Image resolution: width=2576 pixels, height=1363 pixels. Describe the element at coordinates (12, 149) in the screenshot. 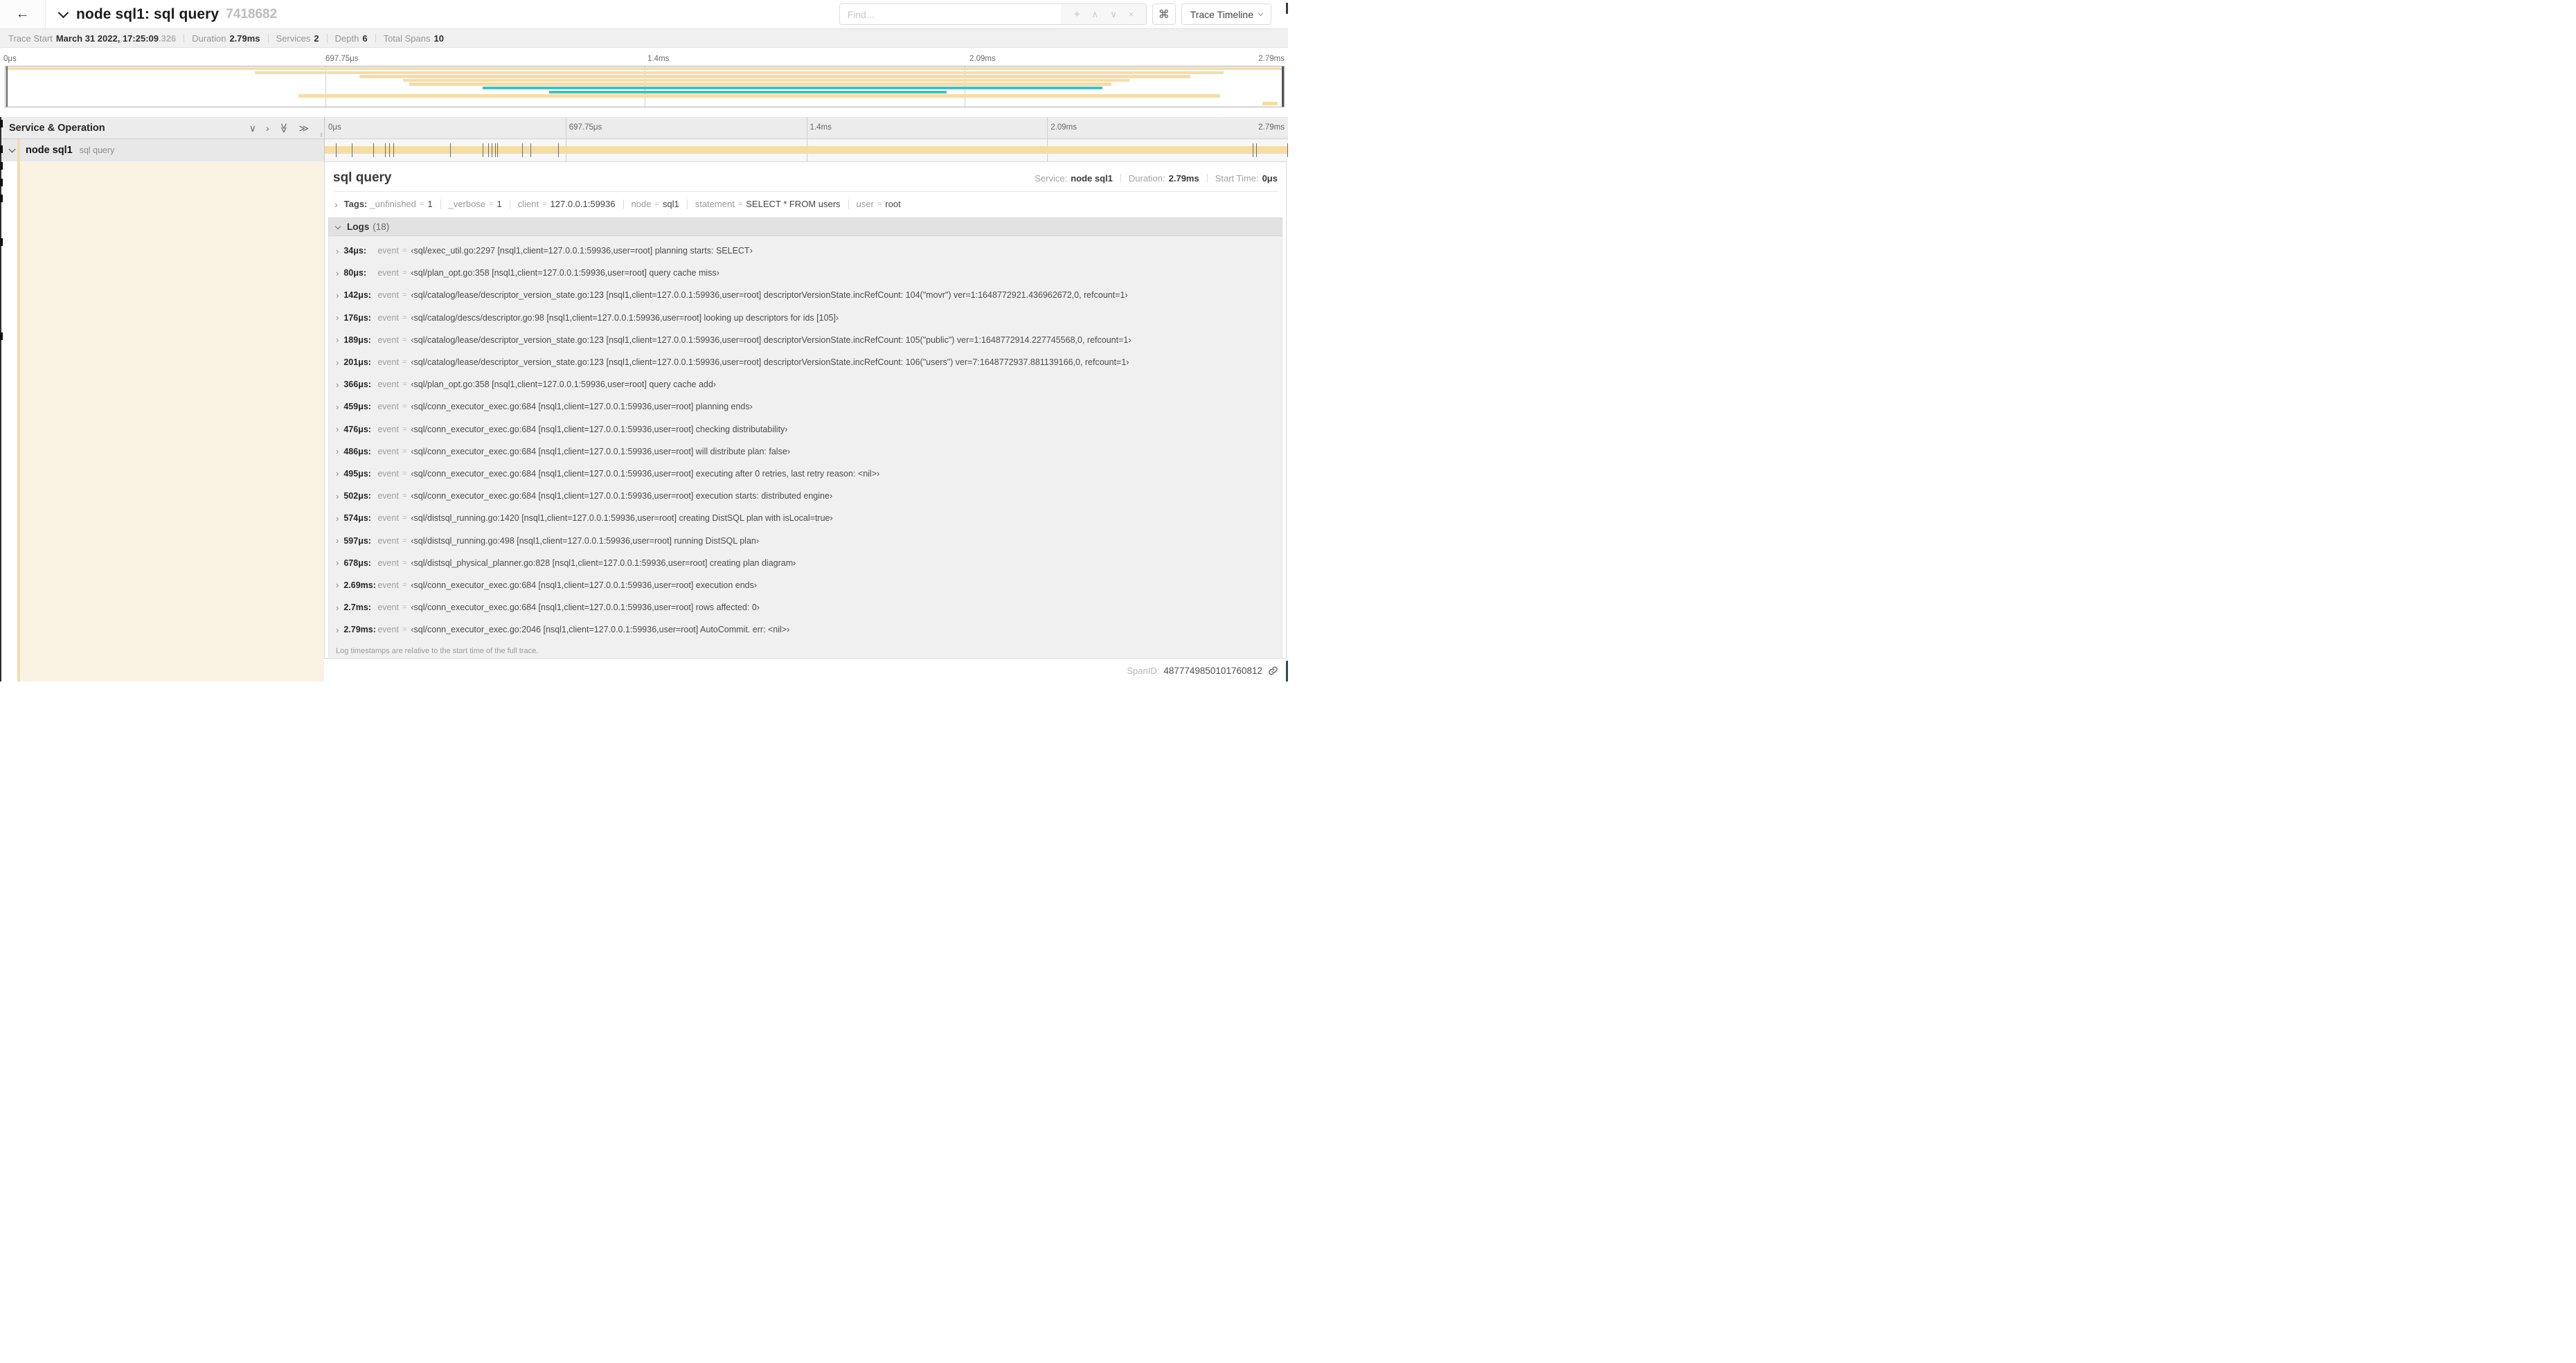

I see `span-collapse-chevron-icon` at that location.